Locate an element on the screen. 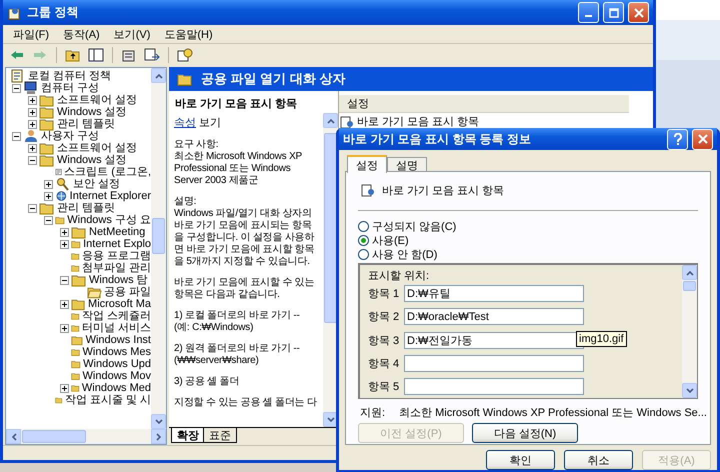 The width and height of the screenshot is (720, 472). support-label: 지원: is located at coordinates (373, 413).